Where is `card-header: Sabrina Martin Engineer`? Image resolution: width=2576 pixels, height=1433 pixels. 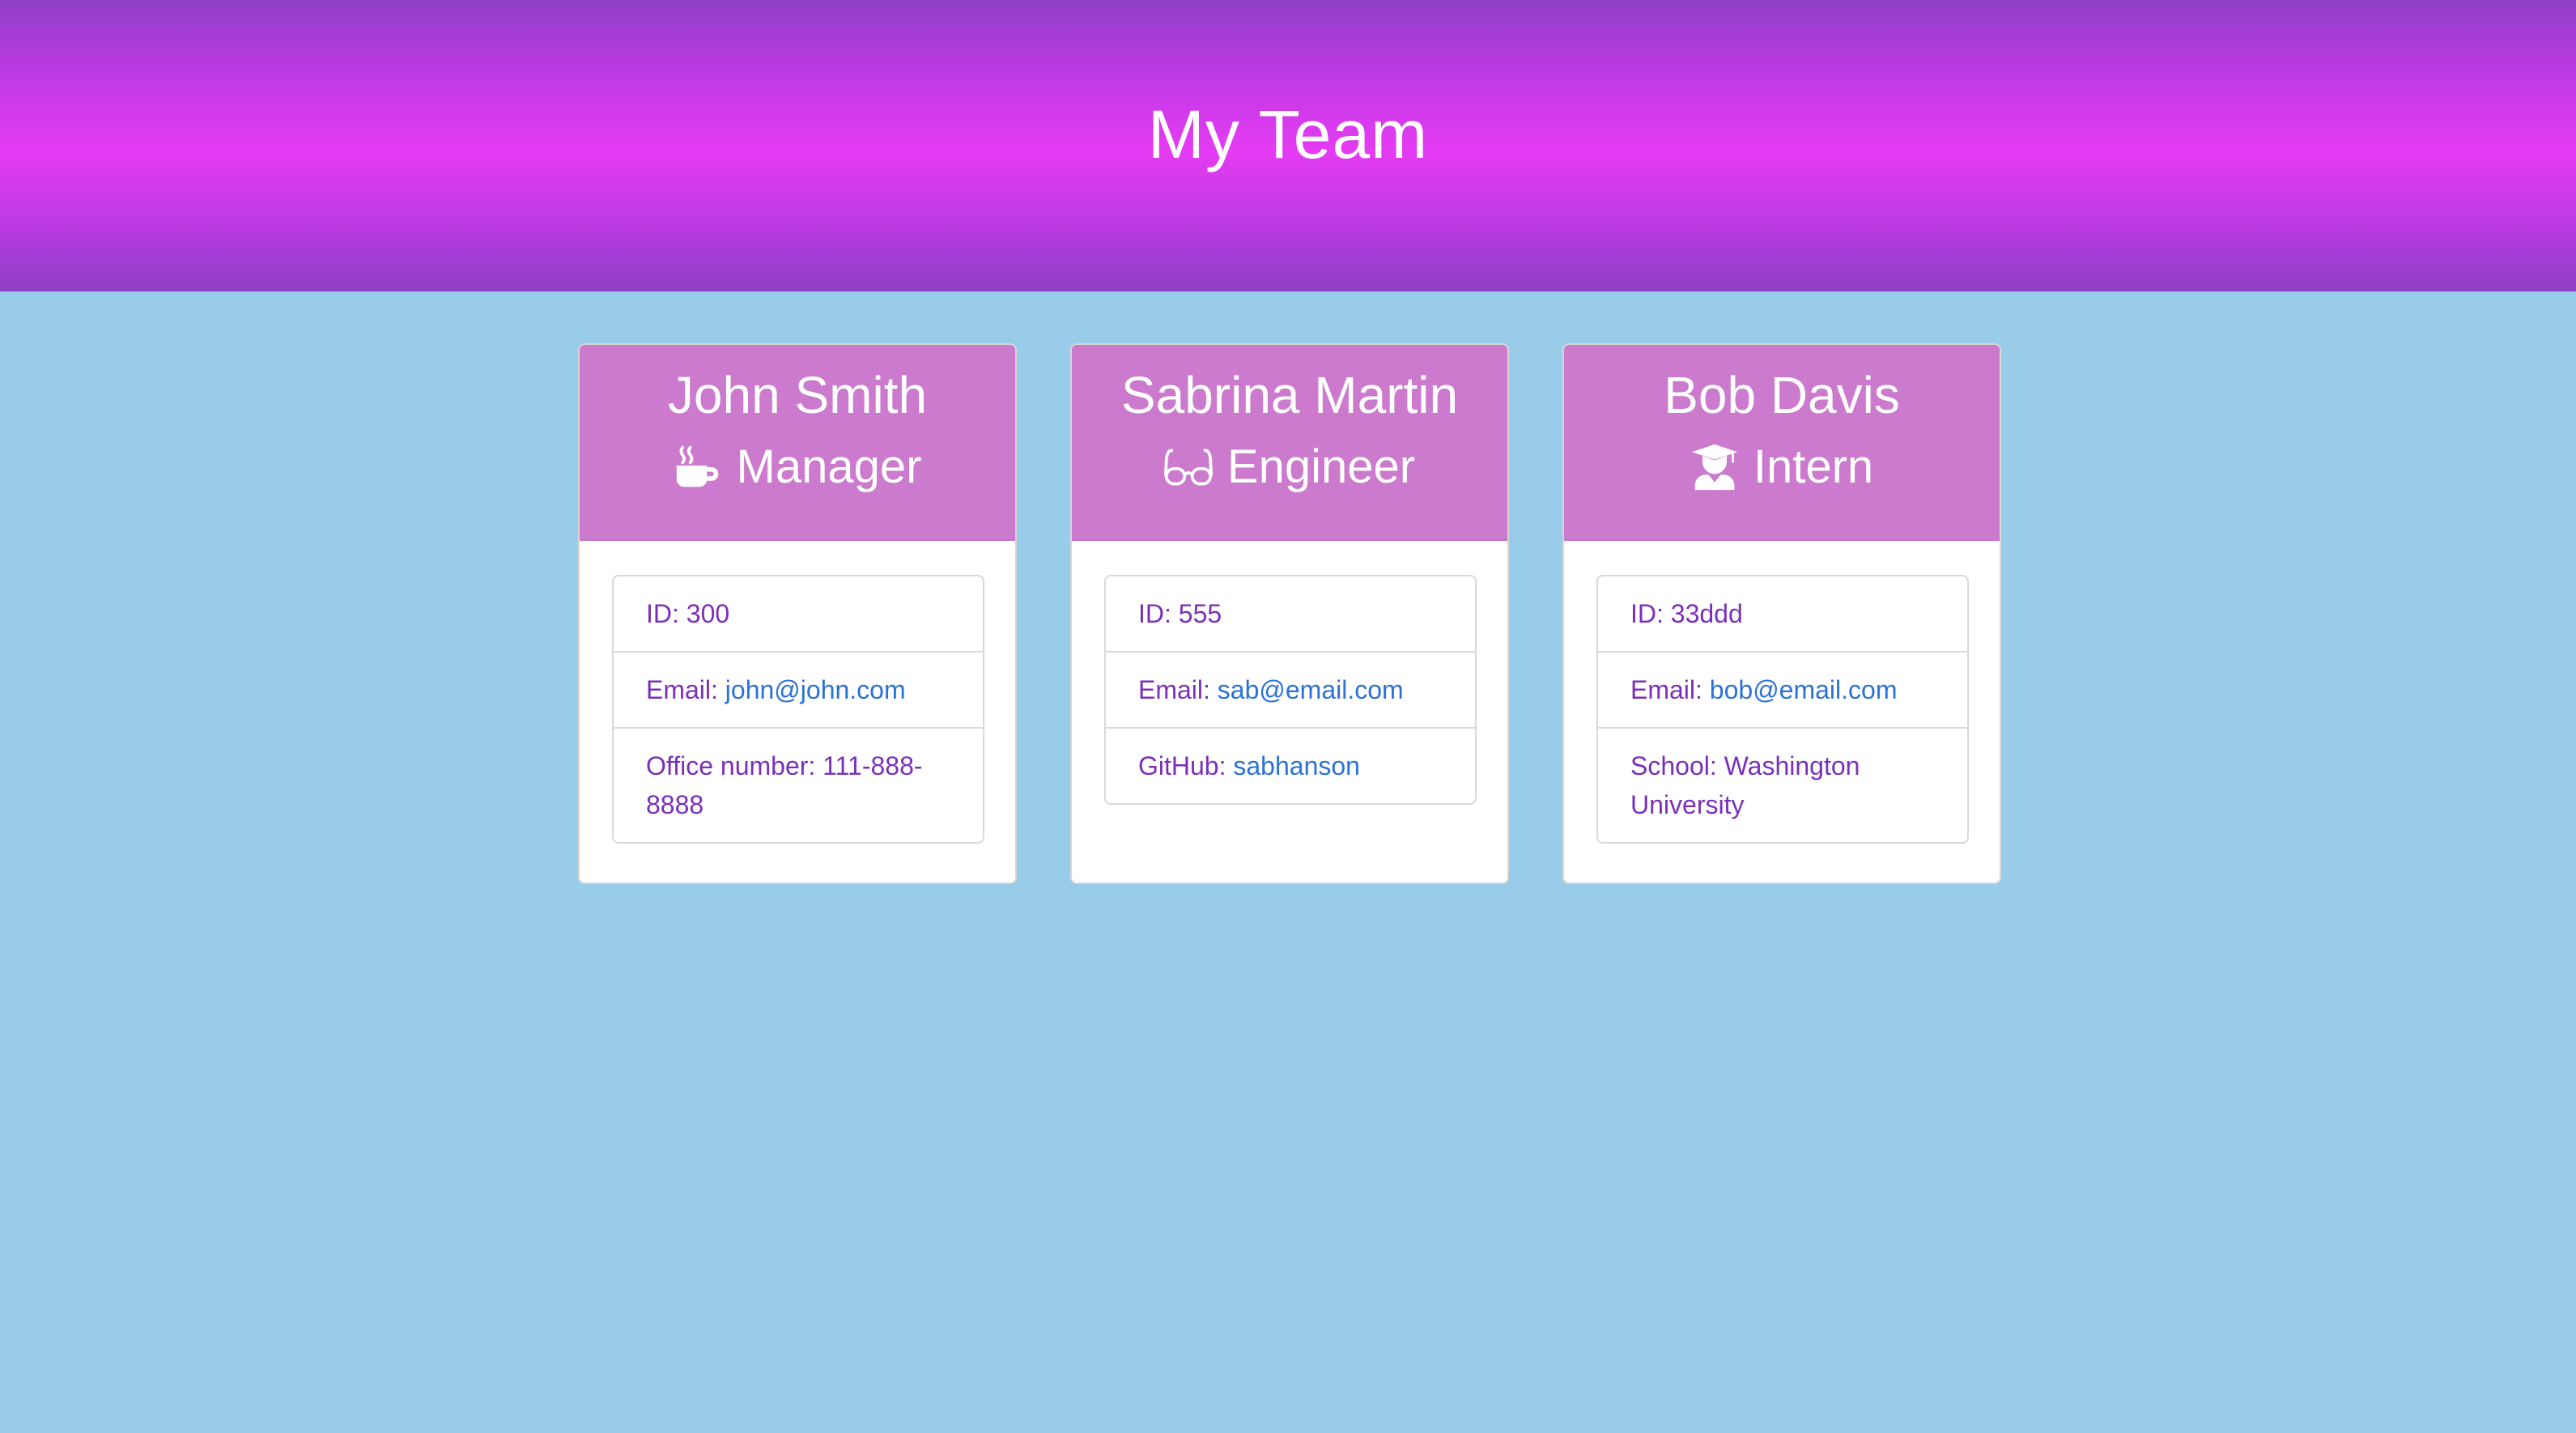
card-header: Sabrina Martin Engineer is located at coordinates (1290, 443).